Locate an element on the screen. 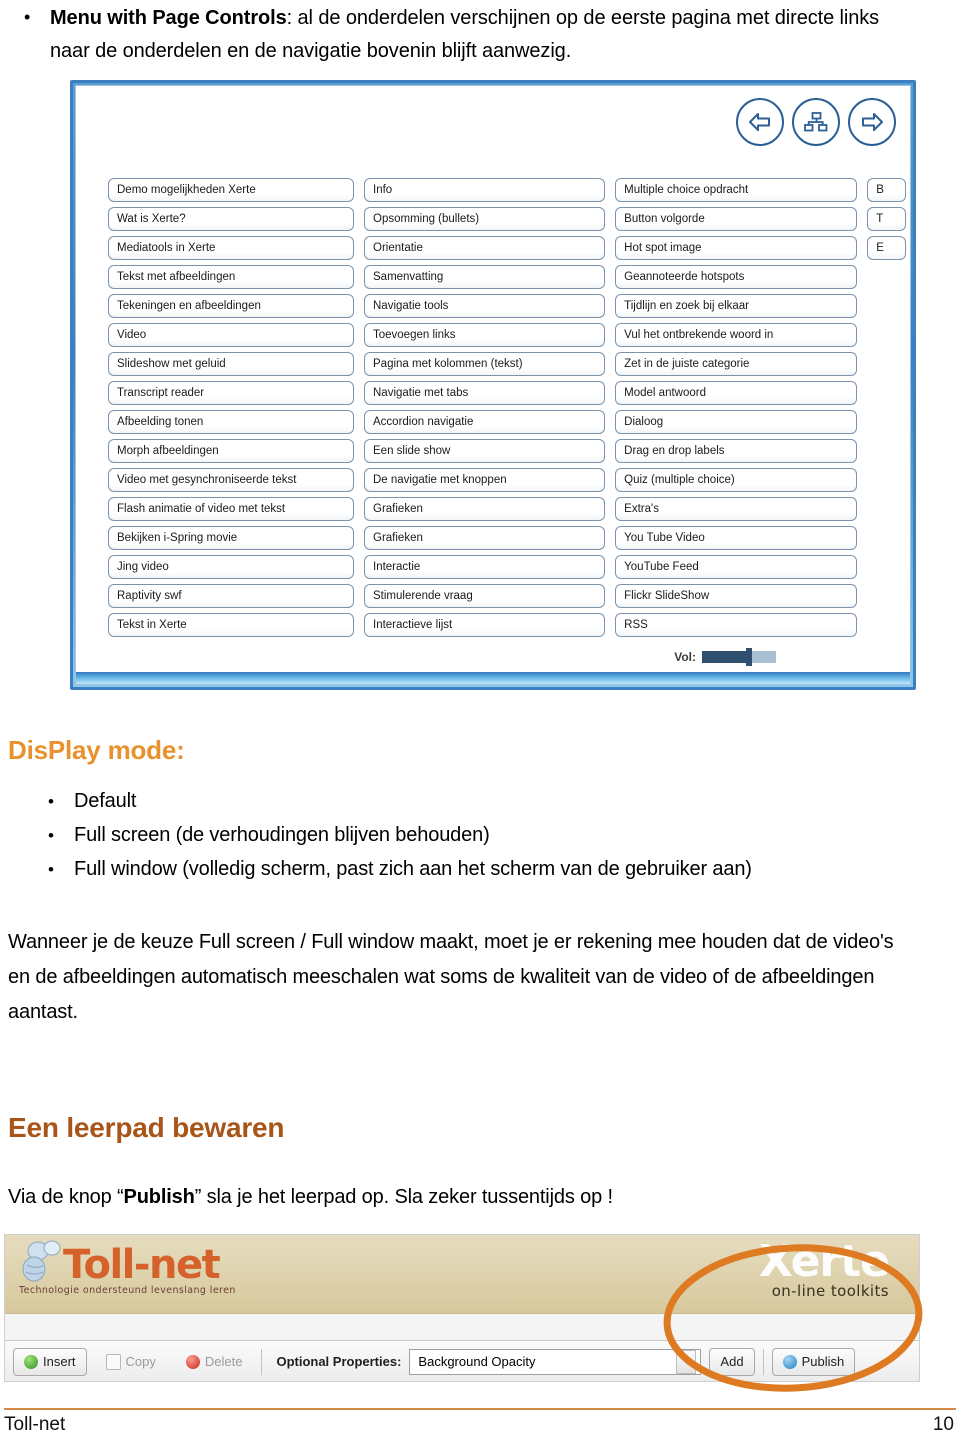 This screenshot has width=960, height=1450. player-bottom-bar is located at coordinates (493, 678).